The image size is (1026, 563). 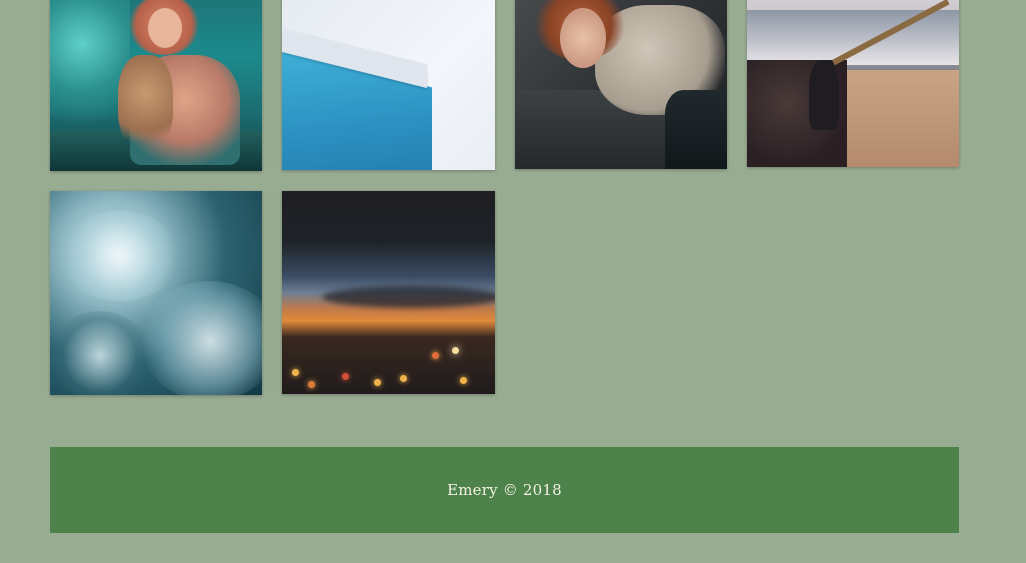 I want to click on gallery-photo-sunset-lights, so click(x=388, y=292).